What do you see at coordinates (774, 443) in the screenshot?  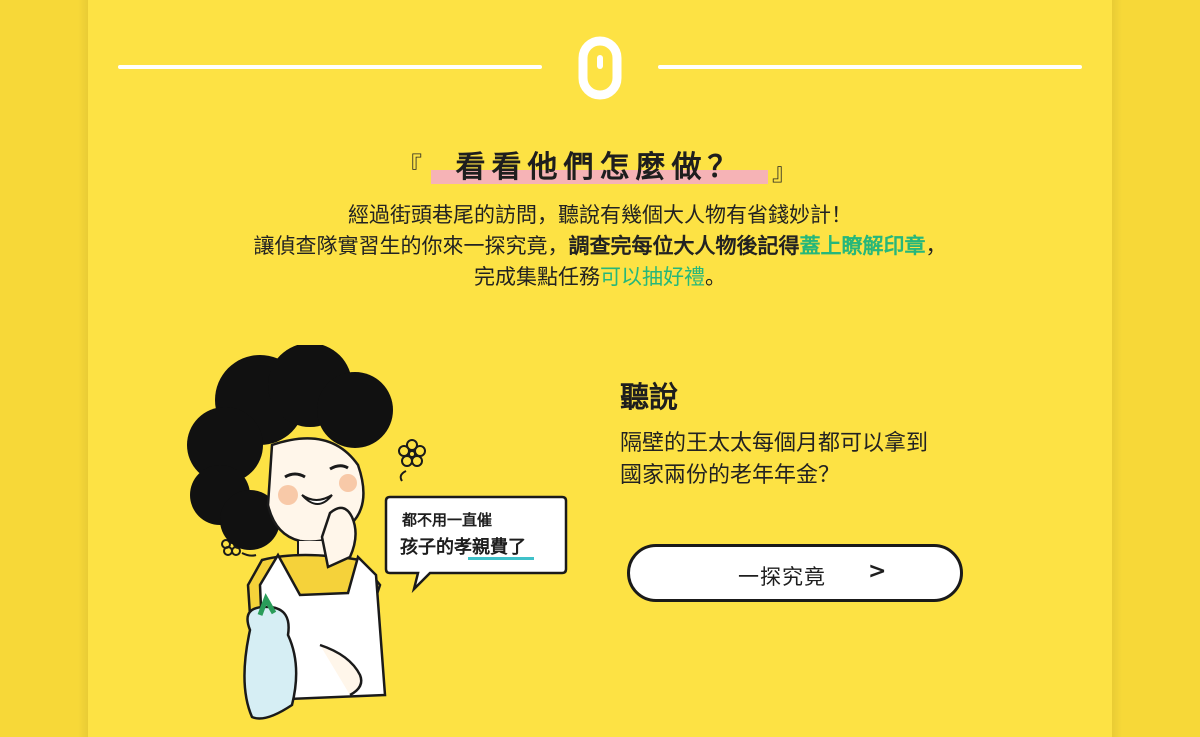 I see `hearsay-line-1: 隔壁的王太太每個月都可以拿到` at bounding box center [774, 443].